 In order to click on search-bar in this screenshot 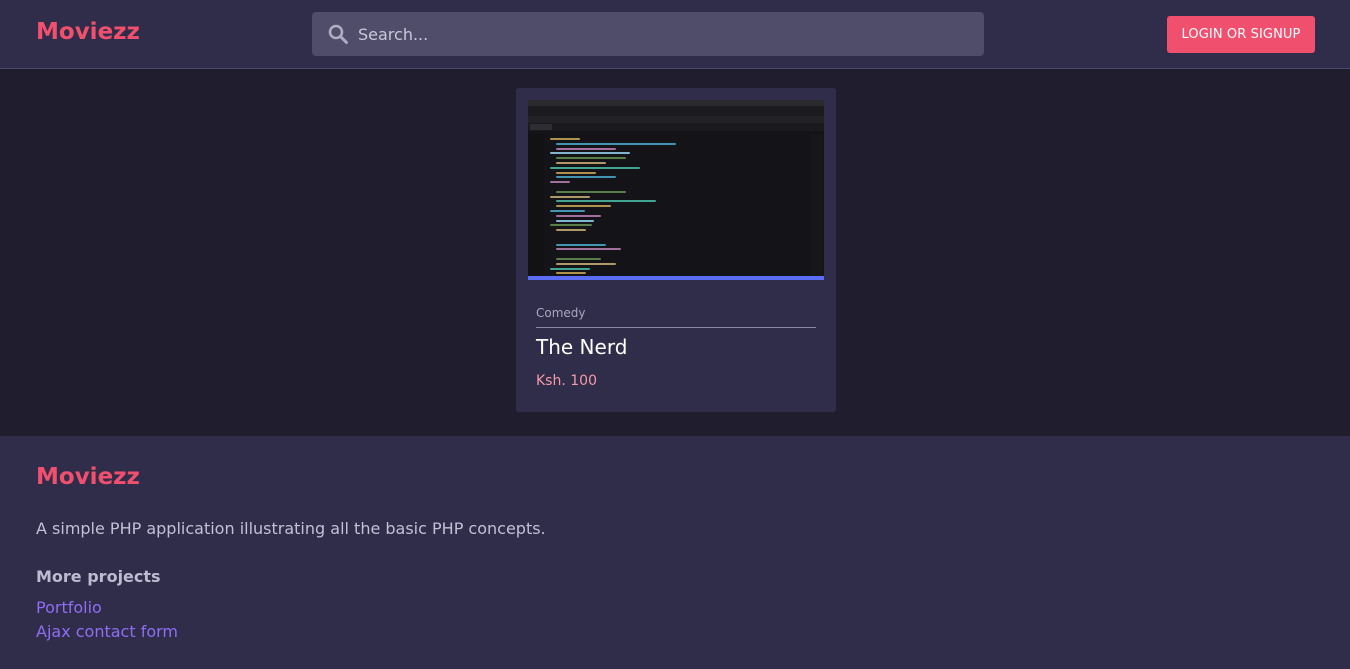, I will do `click(648, 34)`.